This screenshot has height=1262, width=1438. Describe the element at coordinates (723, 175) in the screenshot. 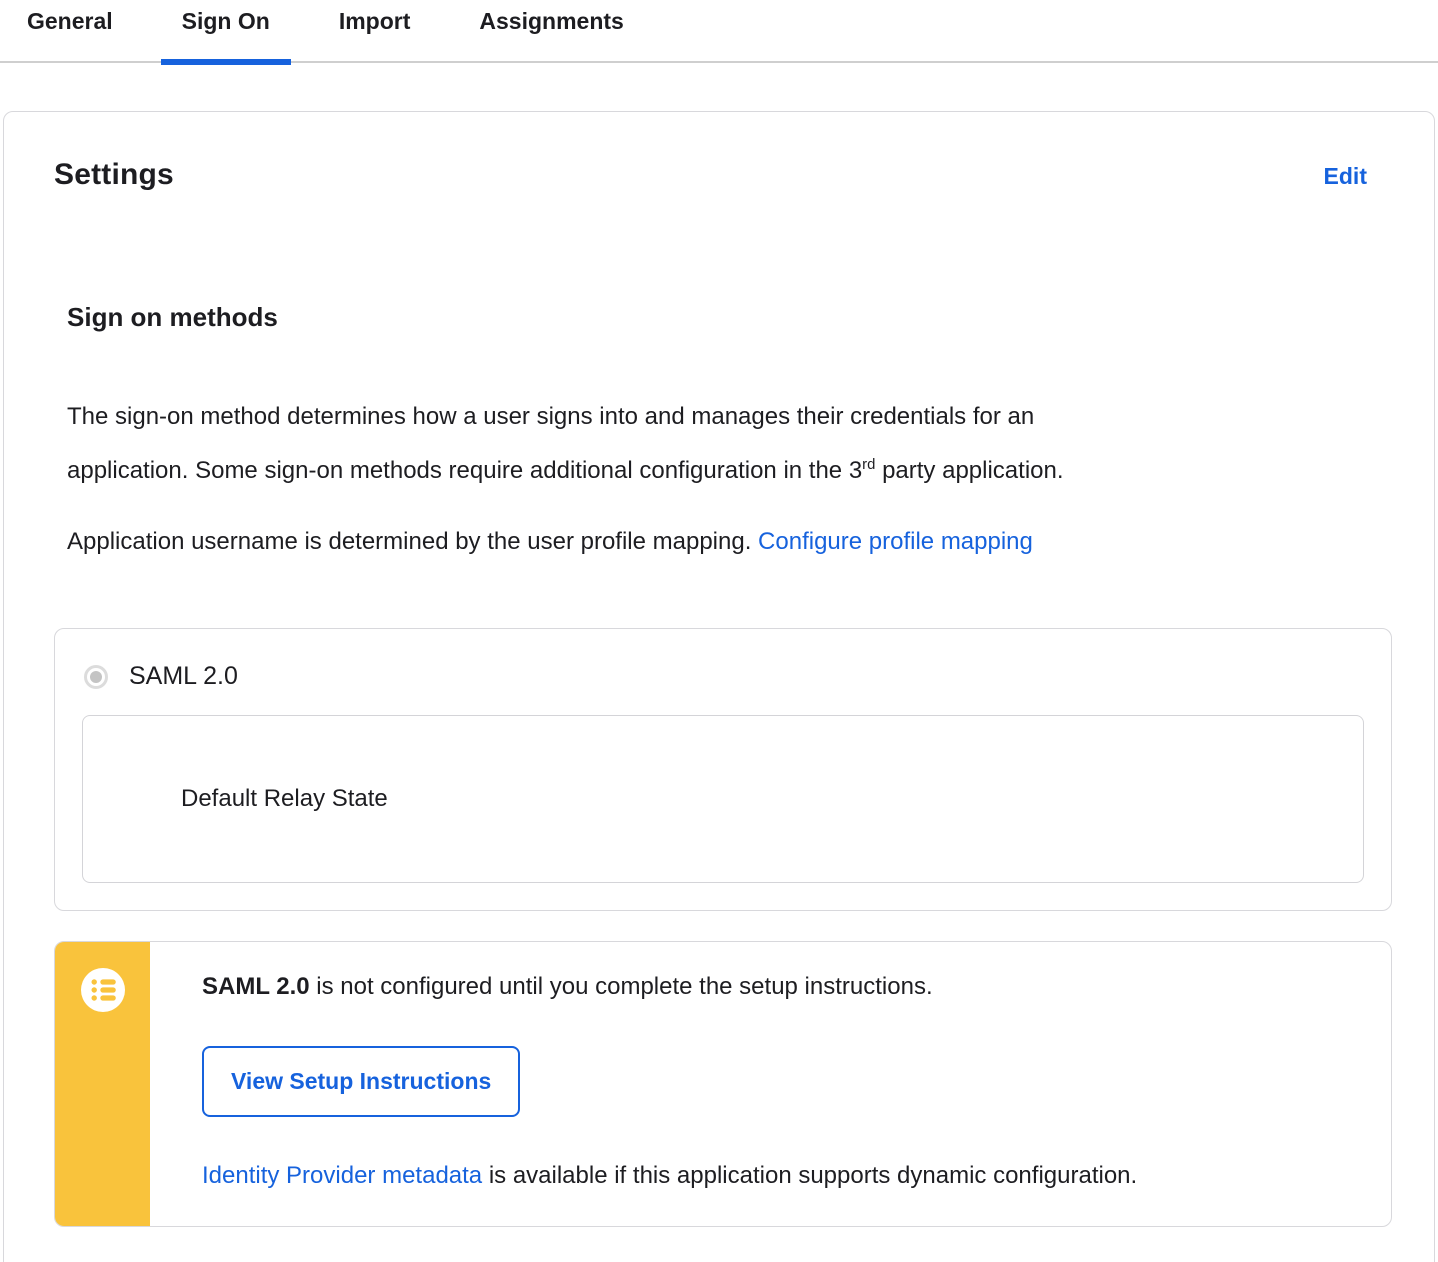

I see `settings-header: Settings Edit` at that location.